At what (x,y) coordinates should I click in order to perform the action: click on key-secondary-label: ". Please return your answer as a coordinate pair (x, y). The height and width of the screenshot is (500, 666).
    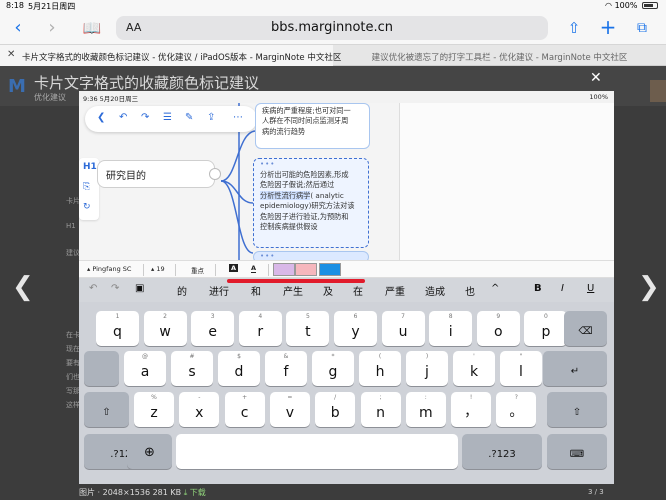
    Looking at the image, I should click on (521, 356).